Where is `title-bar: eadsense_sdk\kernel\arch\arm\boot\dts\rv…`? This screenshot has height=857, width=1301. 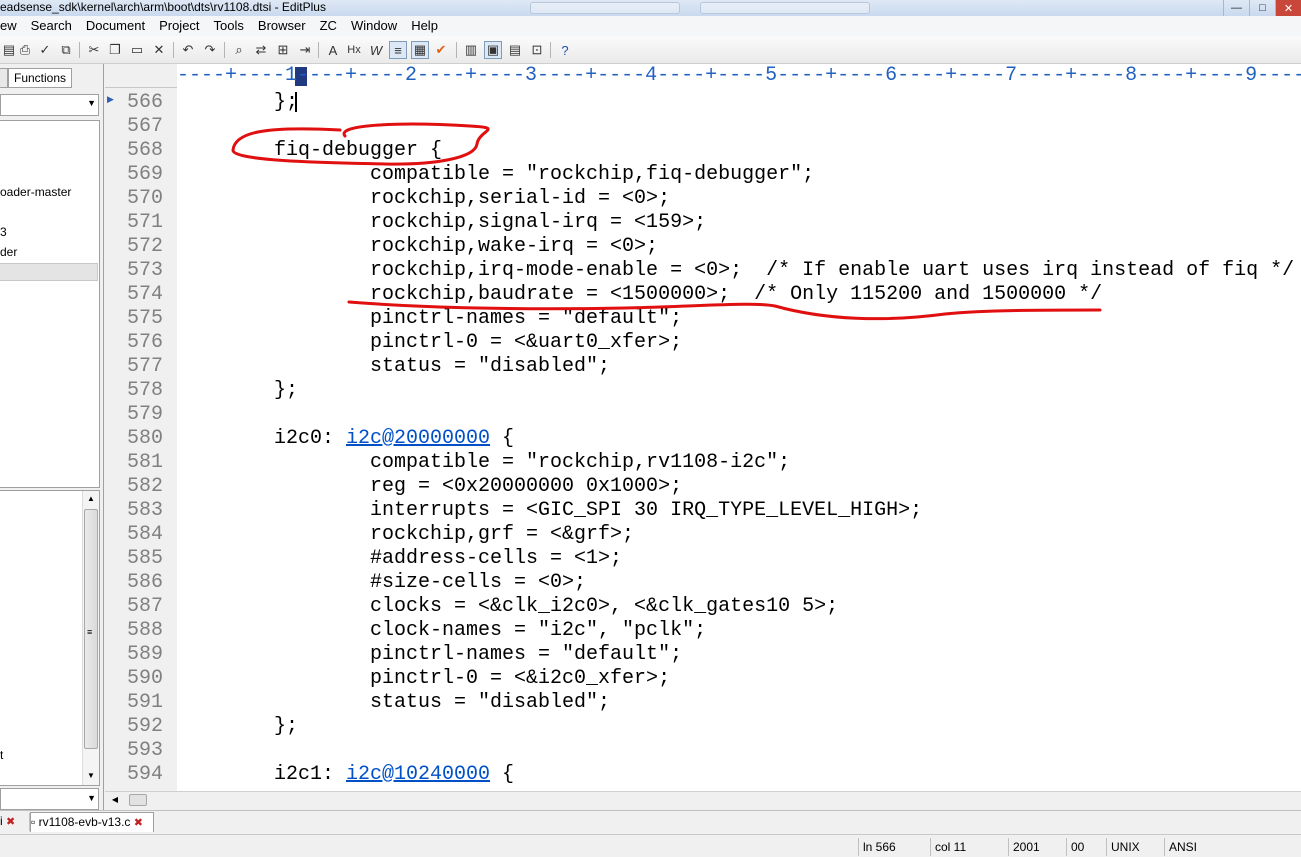
title-bar: eadsense_sdk\kernel\arch\arm\boot\dts\rv… is located at coordinates (650, 8).